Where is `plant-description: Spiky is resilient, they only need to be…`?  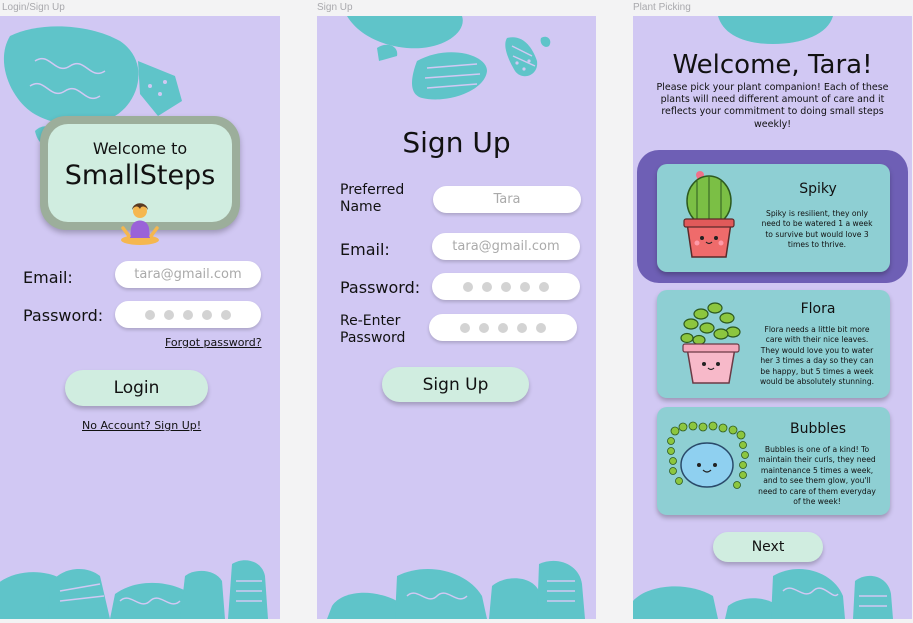
plant-description: Spiky is resilient, they only need to be… is located at coordinates (817, 229).